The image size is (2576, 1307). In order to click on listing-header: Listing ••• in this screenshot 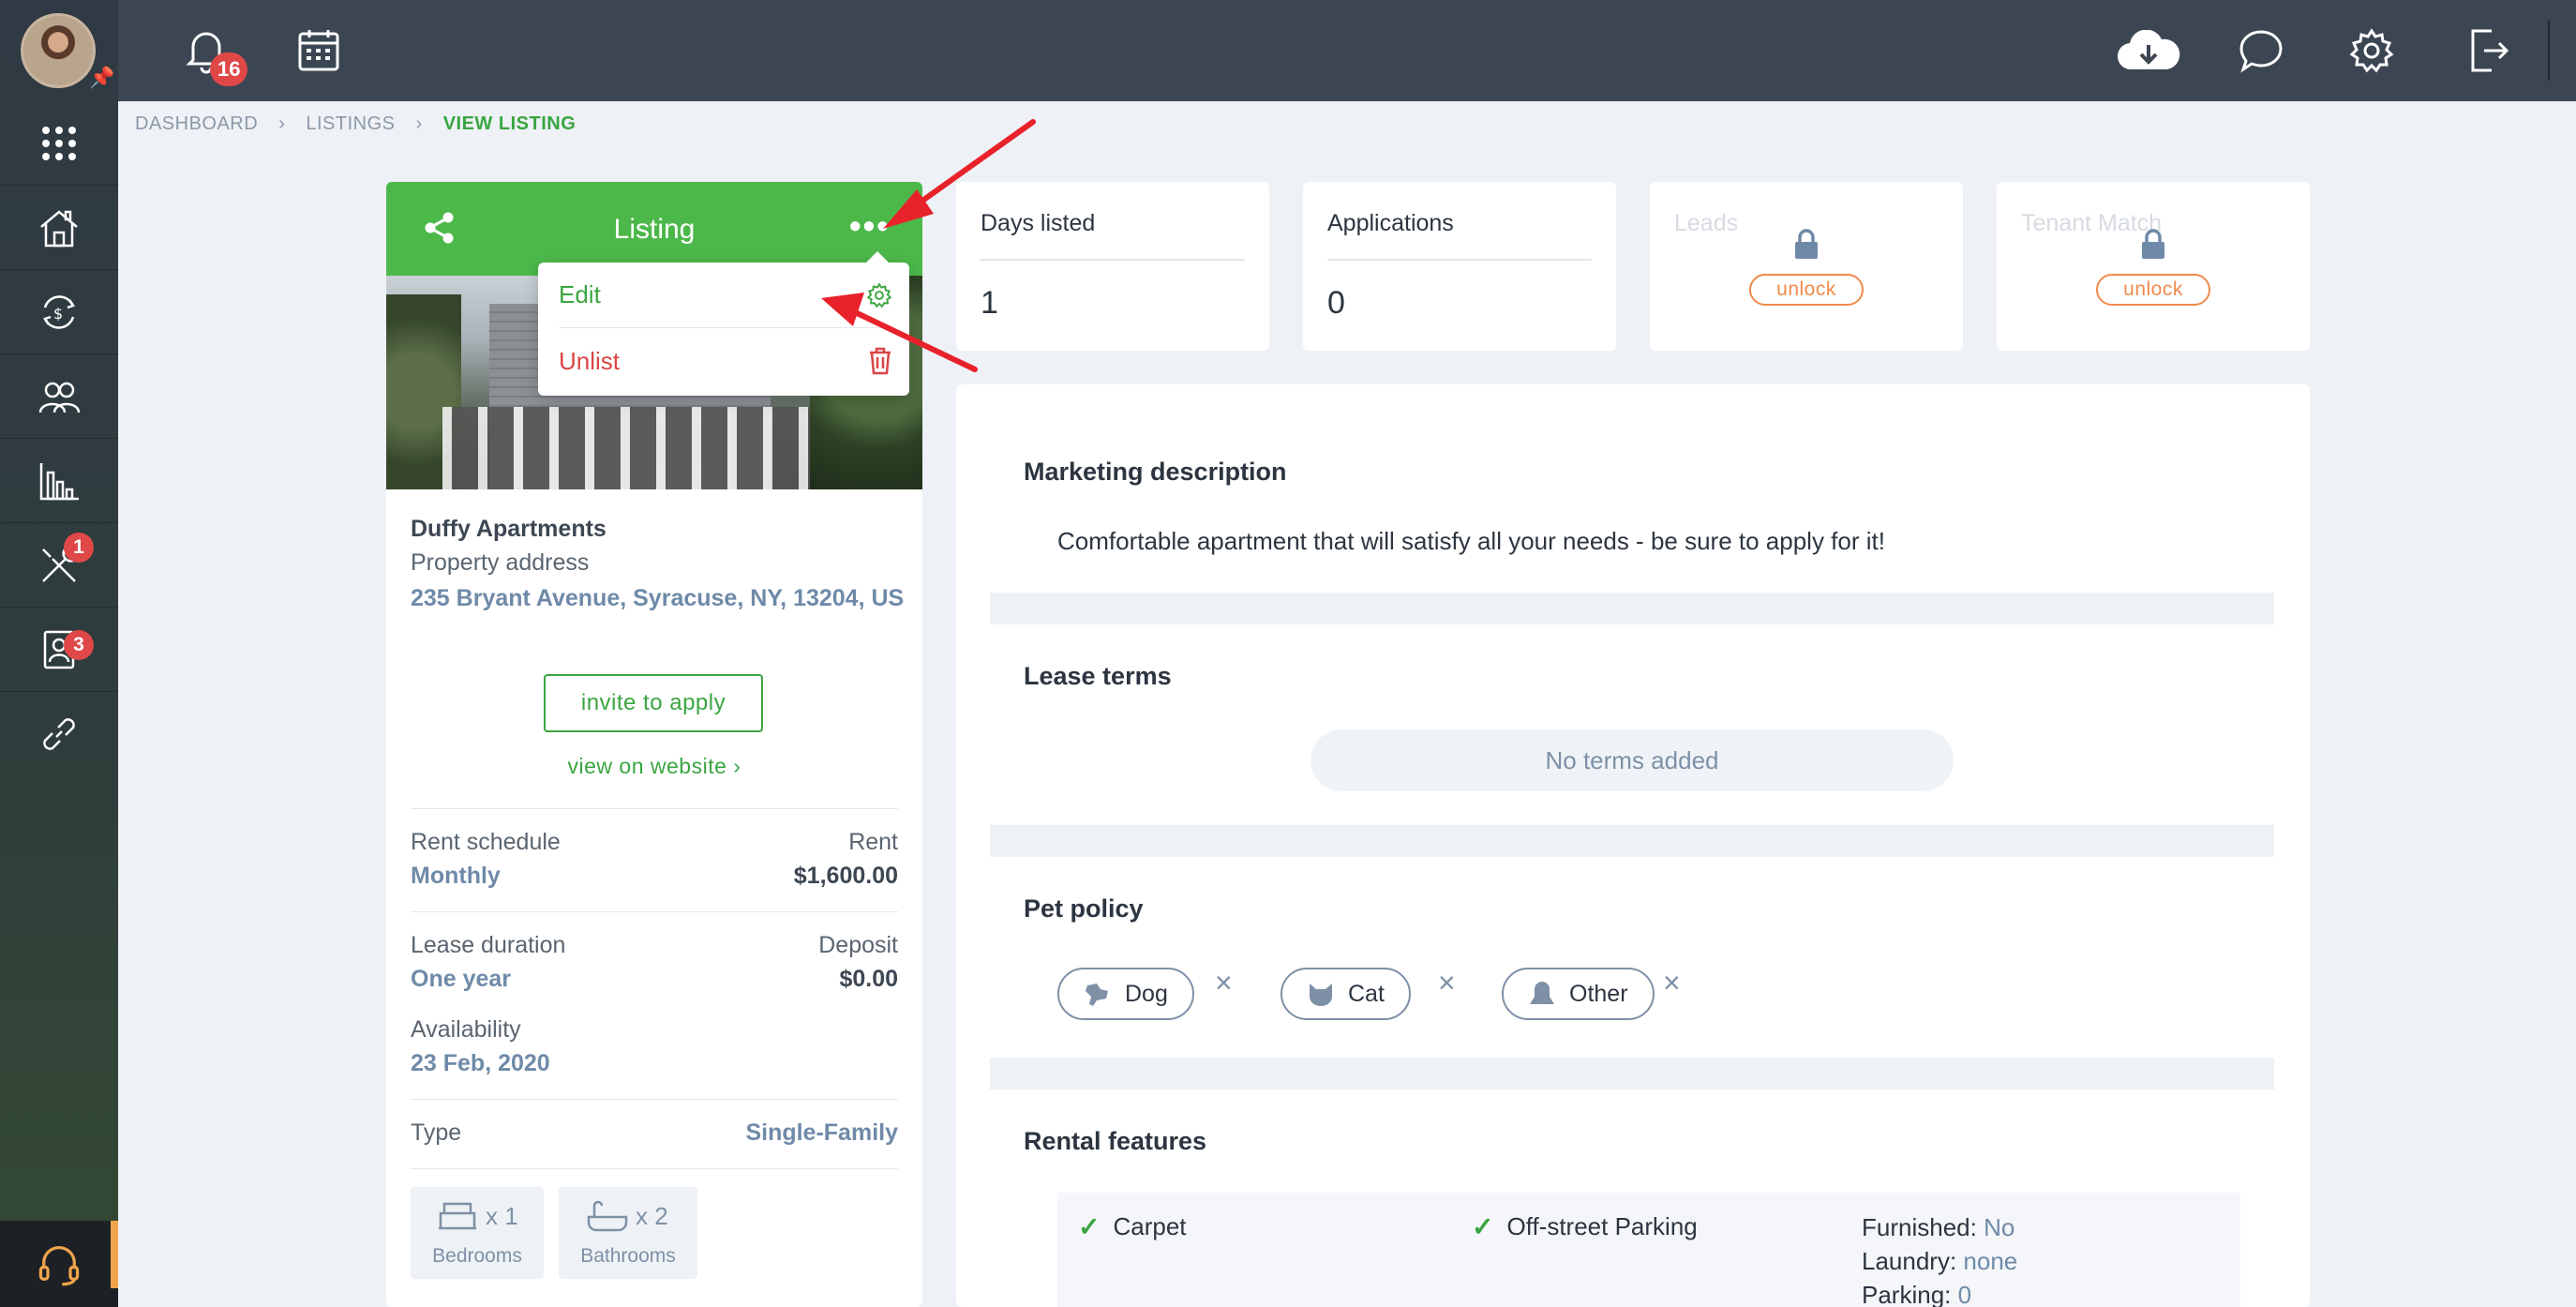, I will do `click(654, 229)`.